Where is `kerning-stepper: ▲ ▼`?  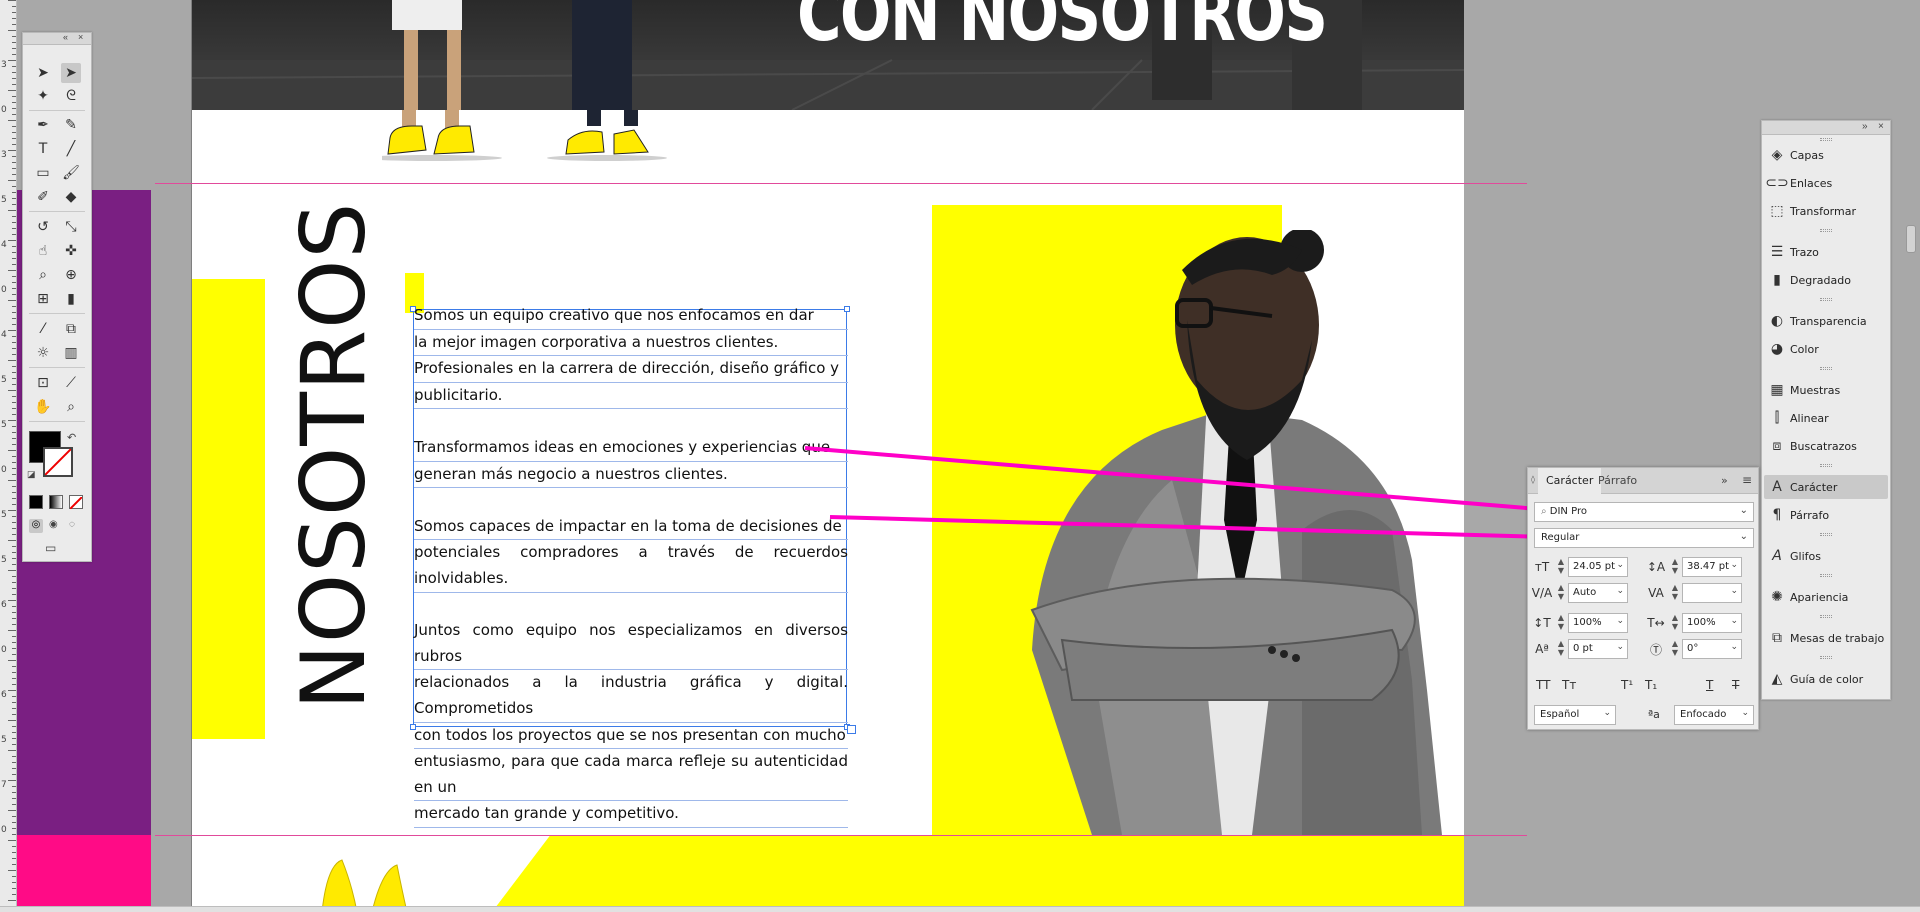 kerning-stepper: ▲ ▼ is located at coordinates (1561, 593).